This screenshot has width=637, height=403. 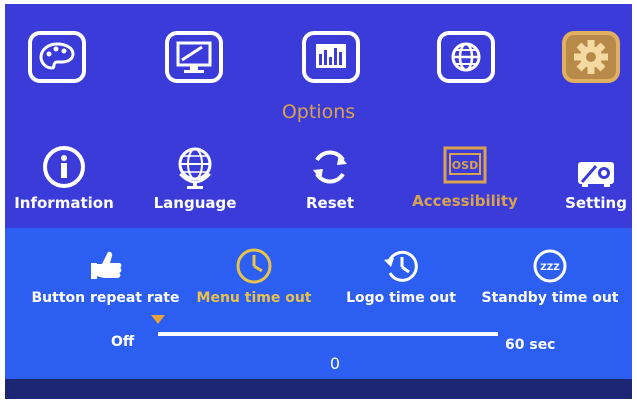 I want to click on option-button-repeat-rate: Button repeat rate, so click(x=105, y=276).